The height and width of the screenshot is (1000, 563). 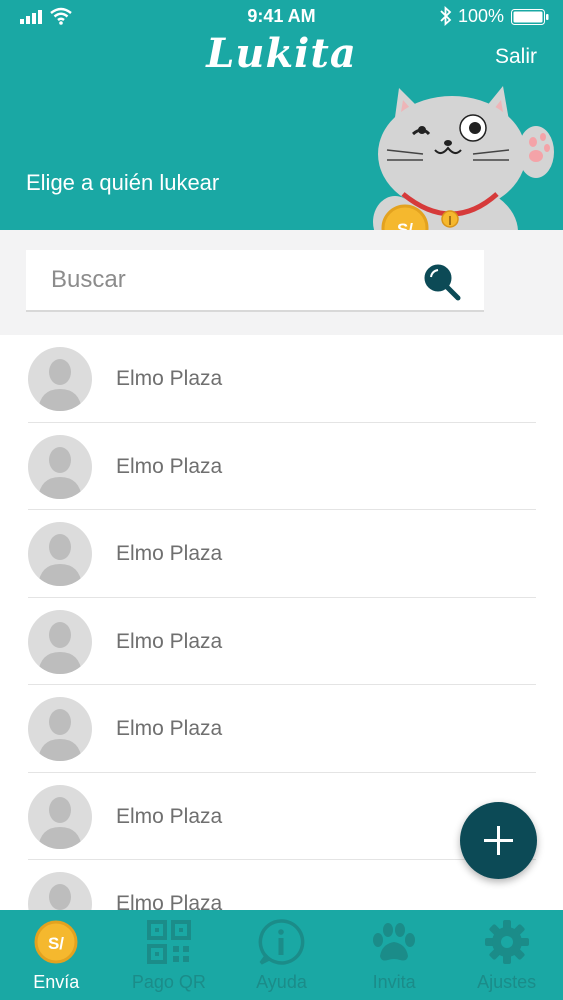 What do you see at coordinates (442, 282) in the screenshot?
I see `search-icon` at bounding box center [442, 282].